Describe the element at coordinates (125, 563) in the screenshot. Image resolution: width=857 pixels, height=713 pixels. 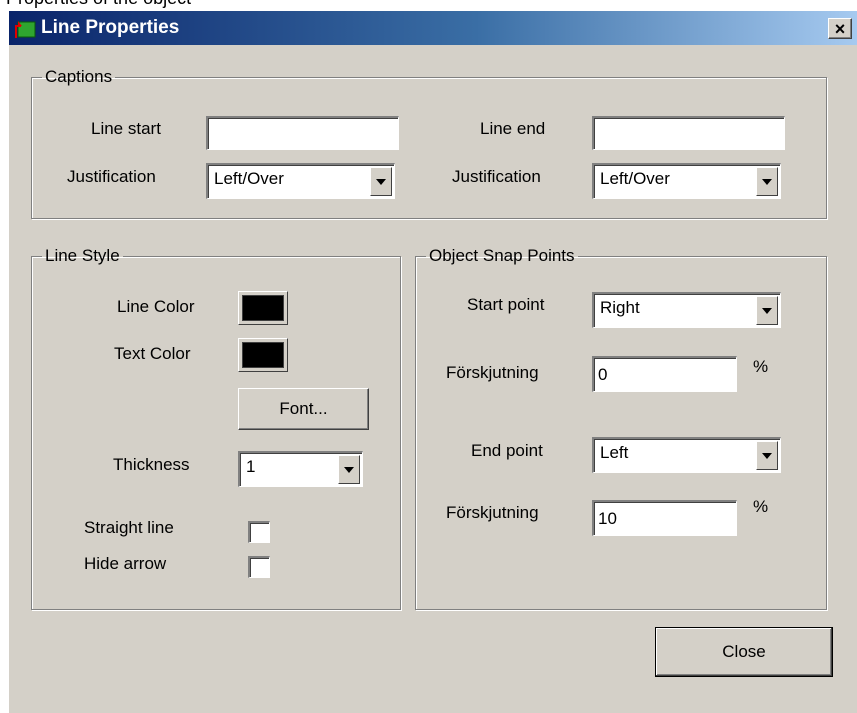
I see `hide-arrow-label: Hide arrow` at that location.